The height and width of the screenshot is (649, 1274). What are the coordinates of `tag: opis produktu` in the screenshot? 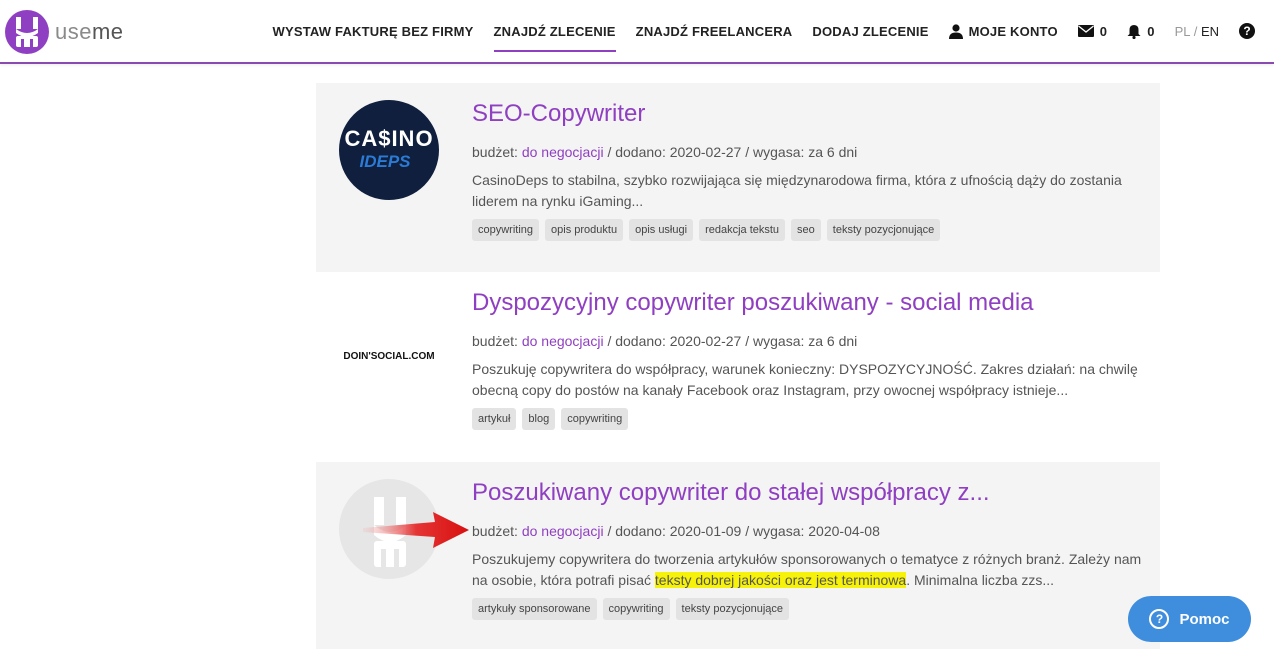 It's located at (584, 230).